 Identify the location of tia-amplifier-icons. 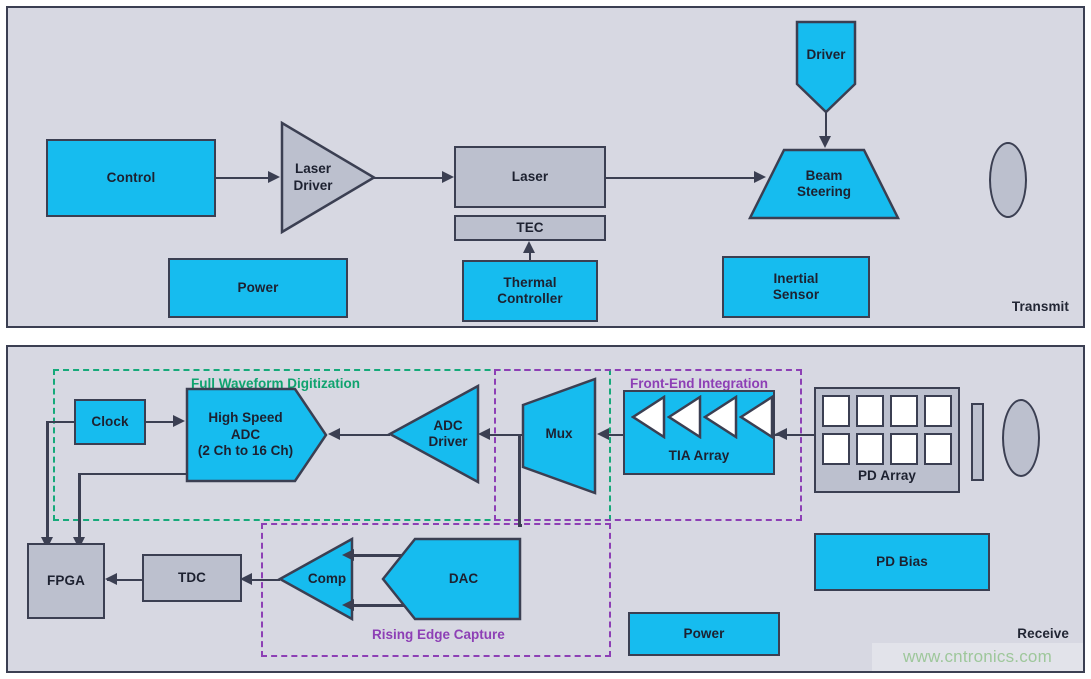
(702, 419).